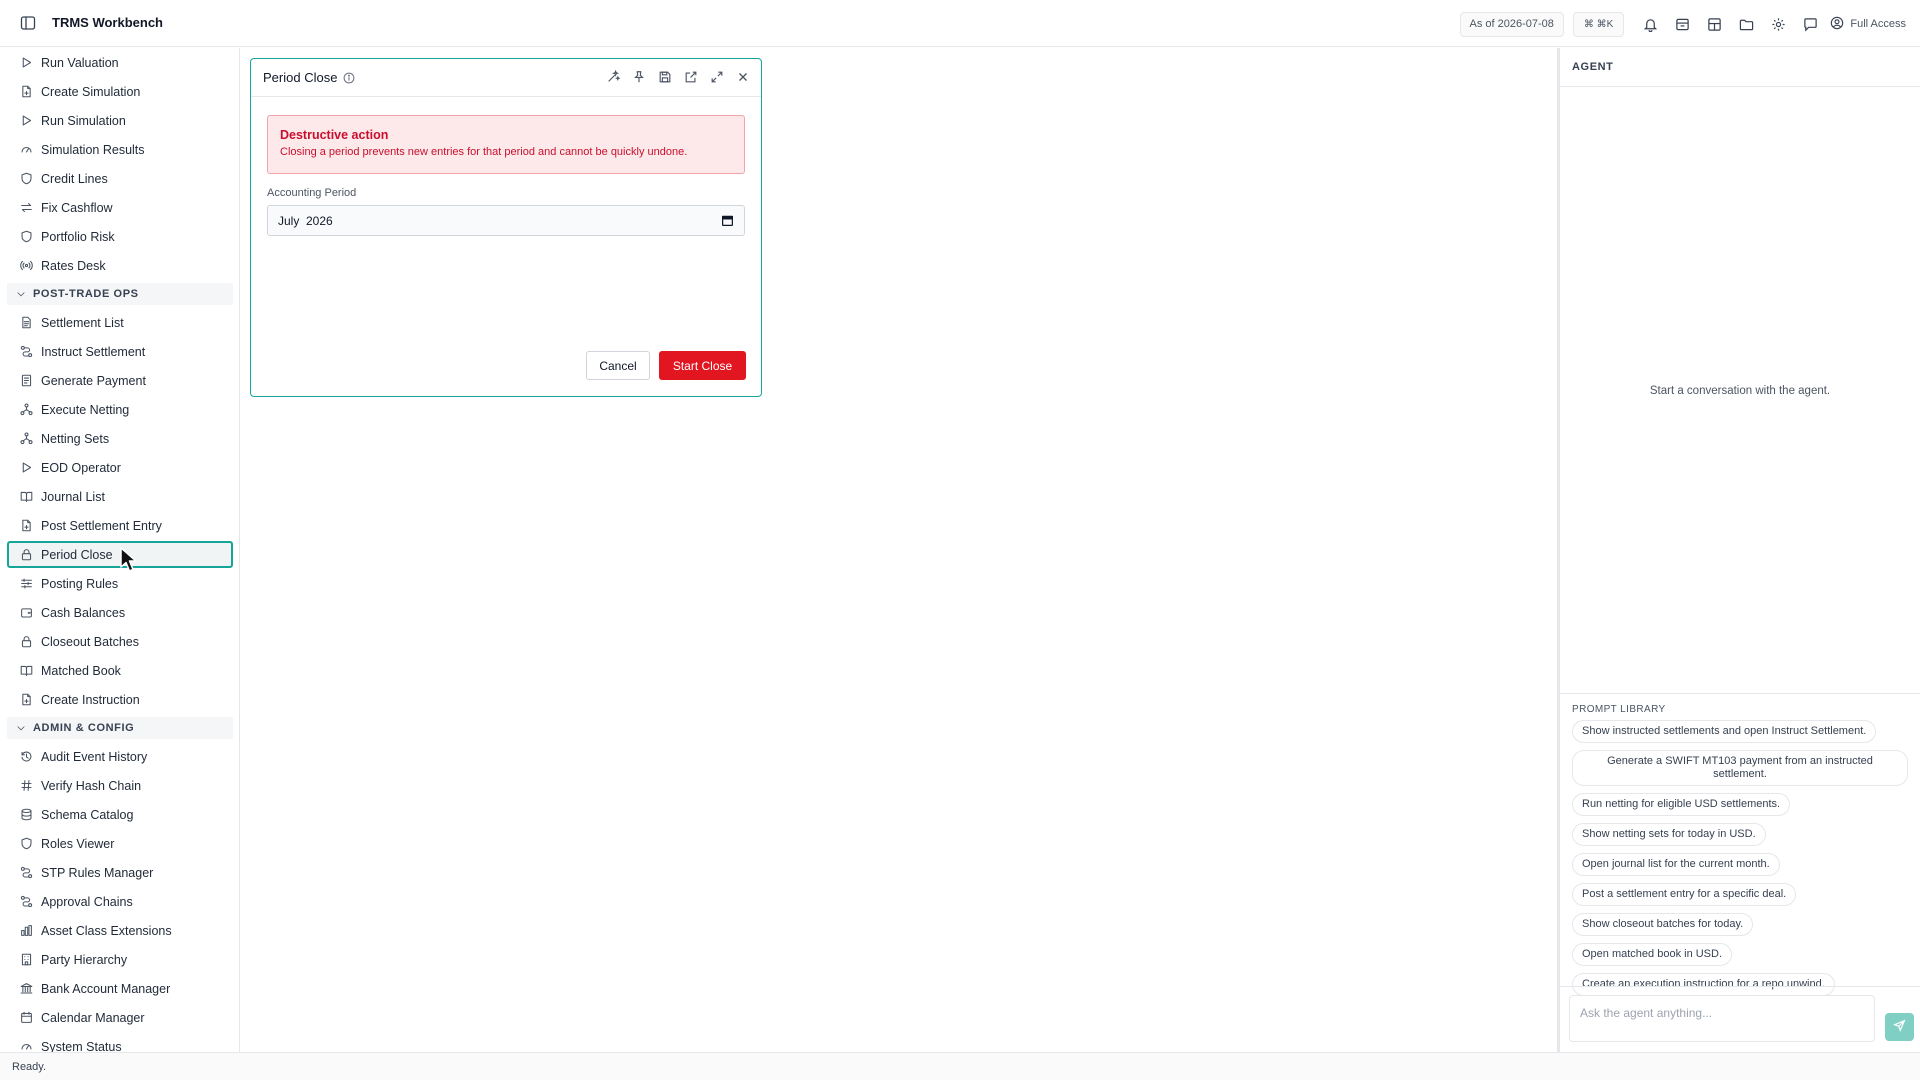 Image resolution: width=1920 pixels, height=1080 pixels. What do you see at coordinates (120, 120) in the screenshot?
I see `sidebar-item-run-simulation: Run Simulation` at bounding box center [120, 120].